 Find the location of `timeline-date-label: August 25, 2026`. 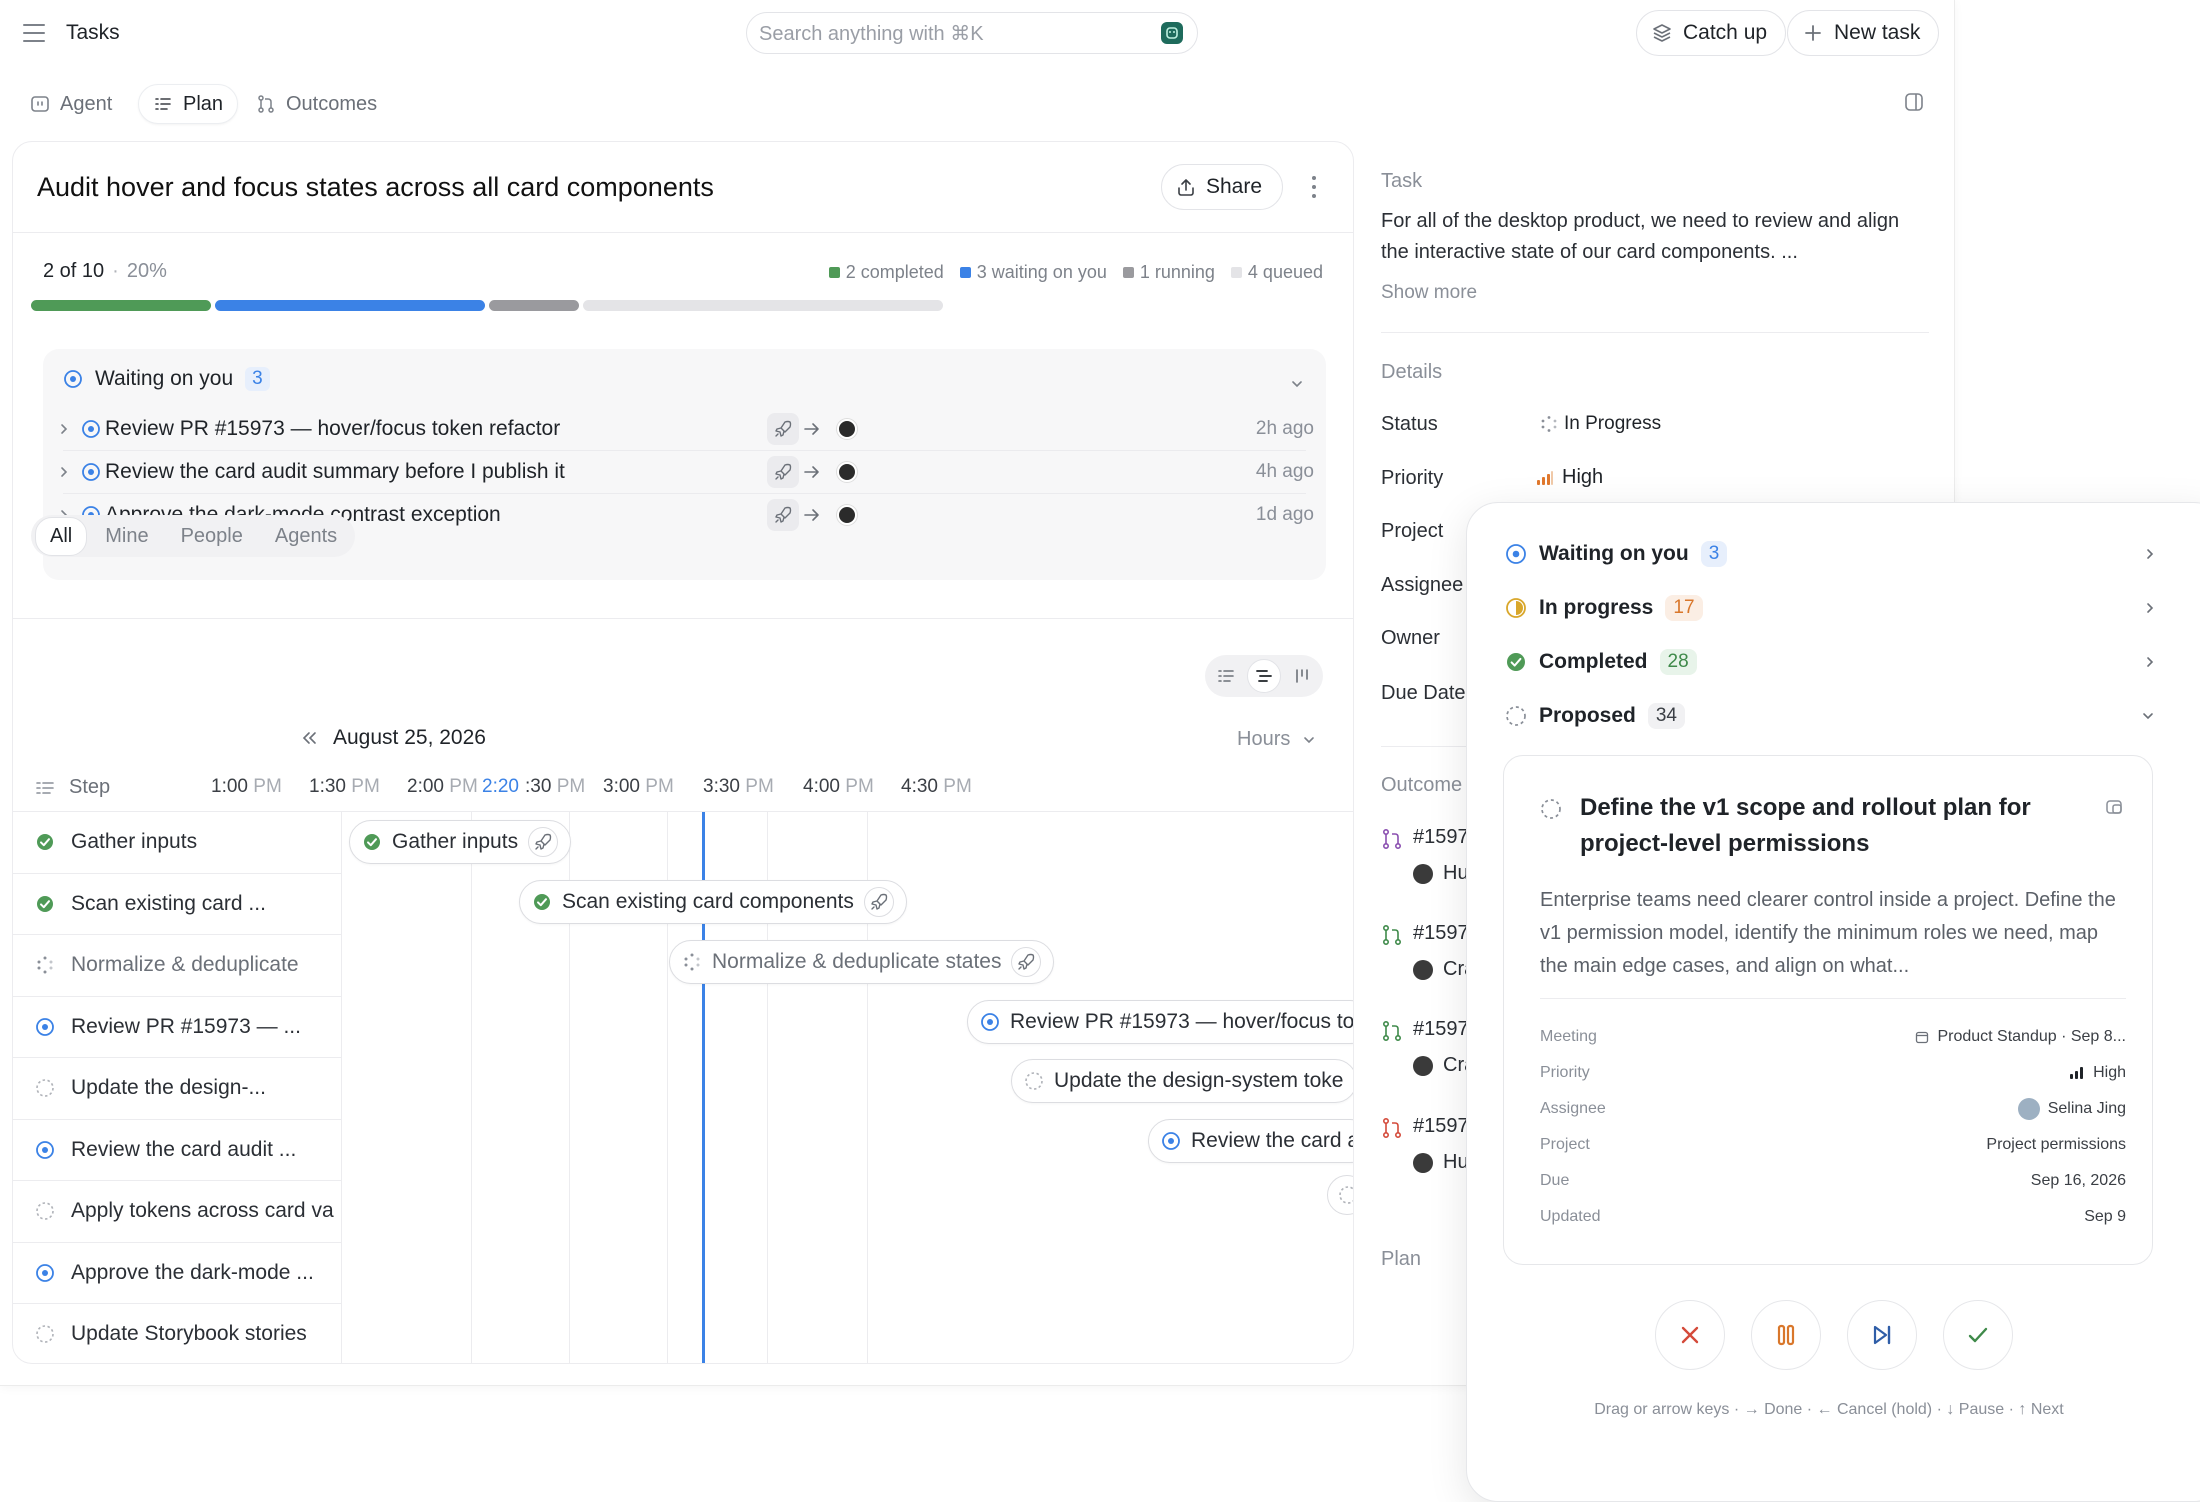

timeline-date-label: August 25, 2026 is located at coordinates (409, 737).